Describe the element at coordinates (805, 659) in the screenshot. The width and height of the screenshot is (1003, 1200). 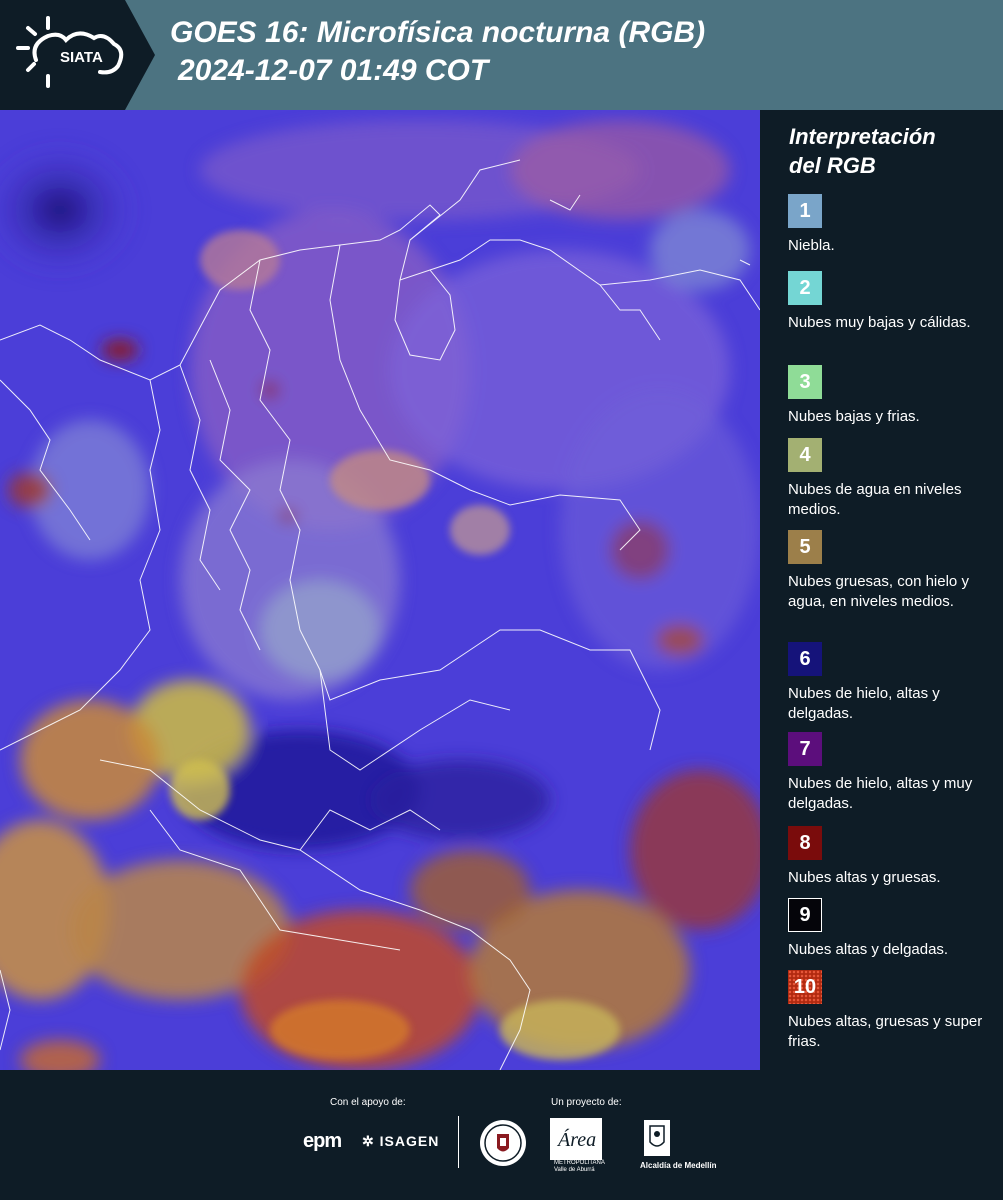
I see `legend-swatch: 6` at that location.